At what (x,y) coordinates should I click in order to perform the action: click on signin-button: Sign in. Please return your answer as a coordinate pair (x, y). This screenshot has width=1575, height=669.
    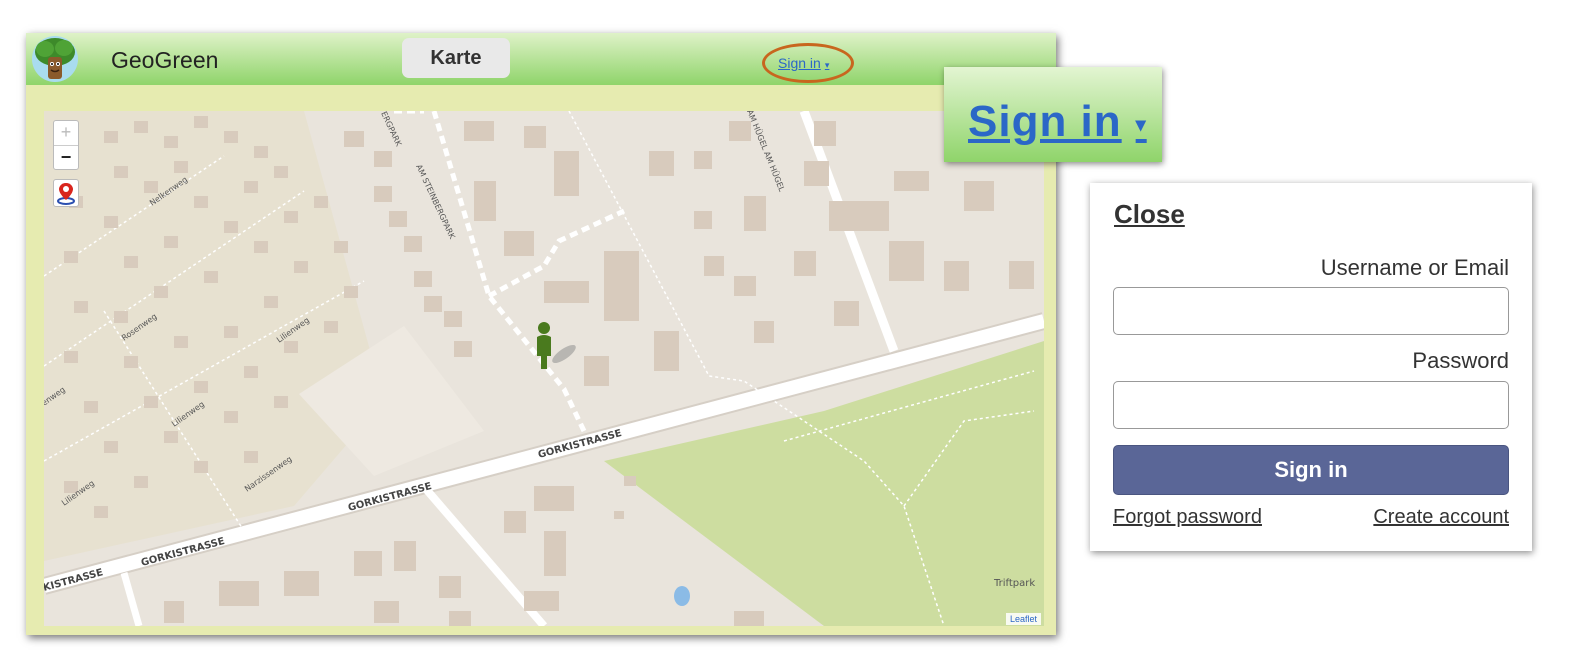
    Looking at the image, I should click on (1311, 470).